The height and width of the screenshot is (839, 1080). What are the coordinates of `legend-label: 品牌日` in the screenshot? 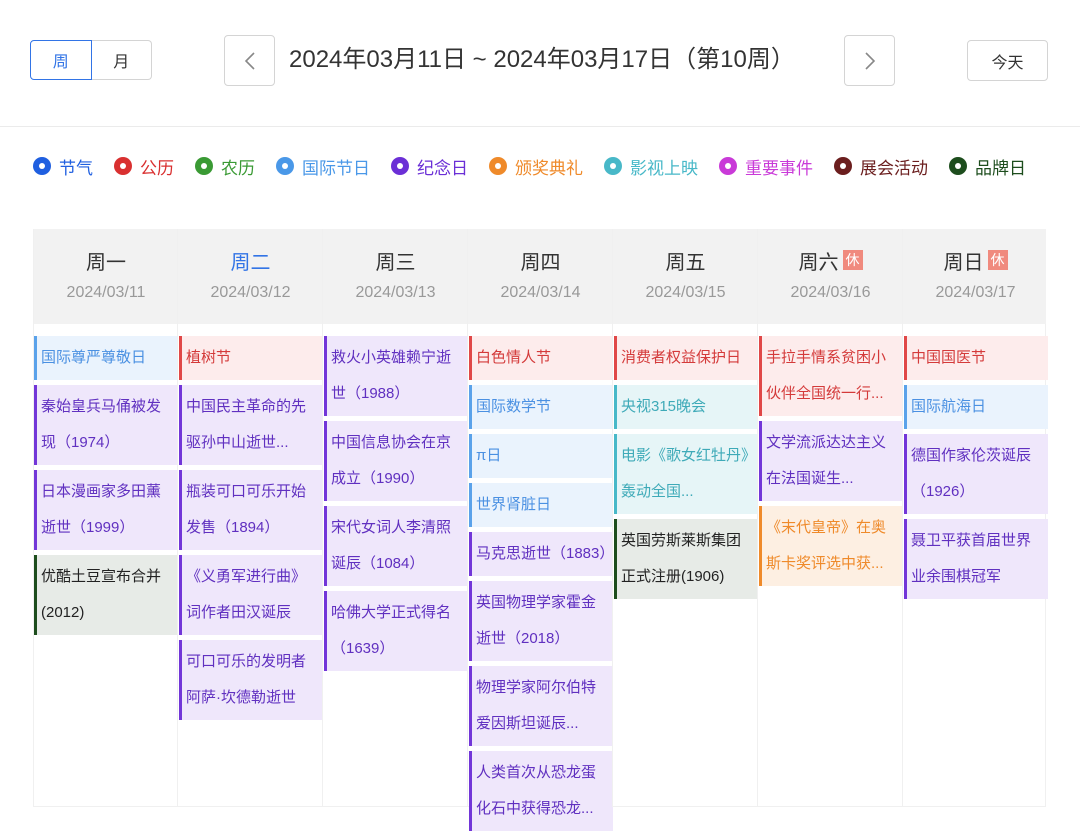 It's located at (1000, 168).